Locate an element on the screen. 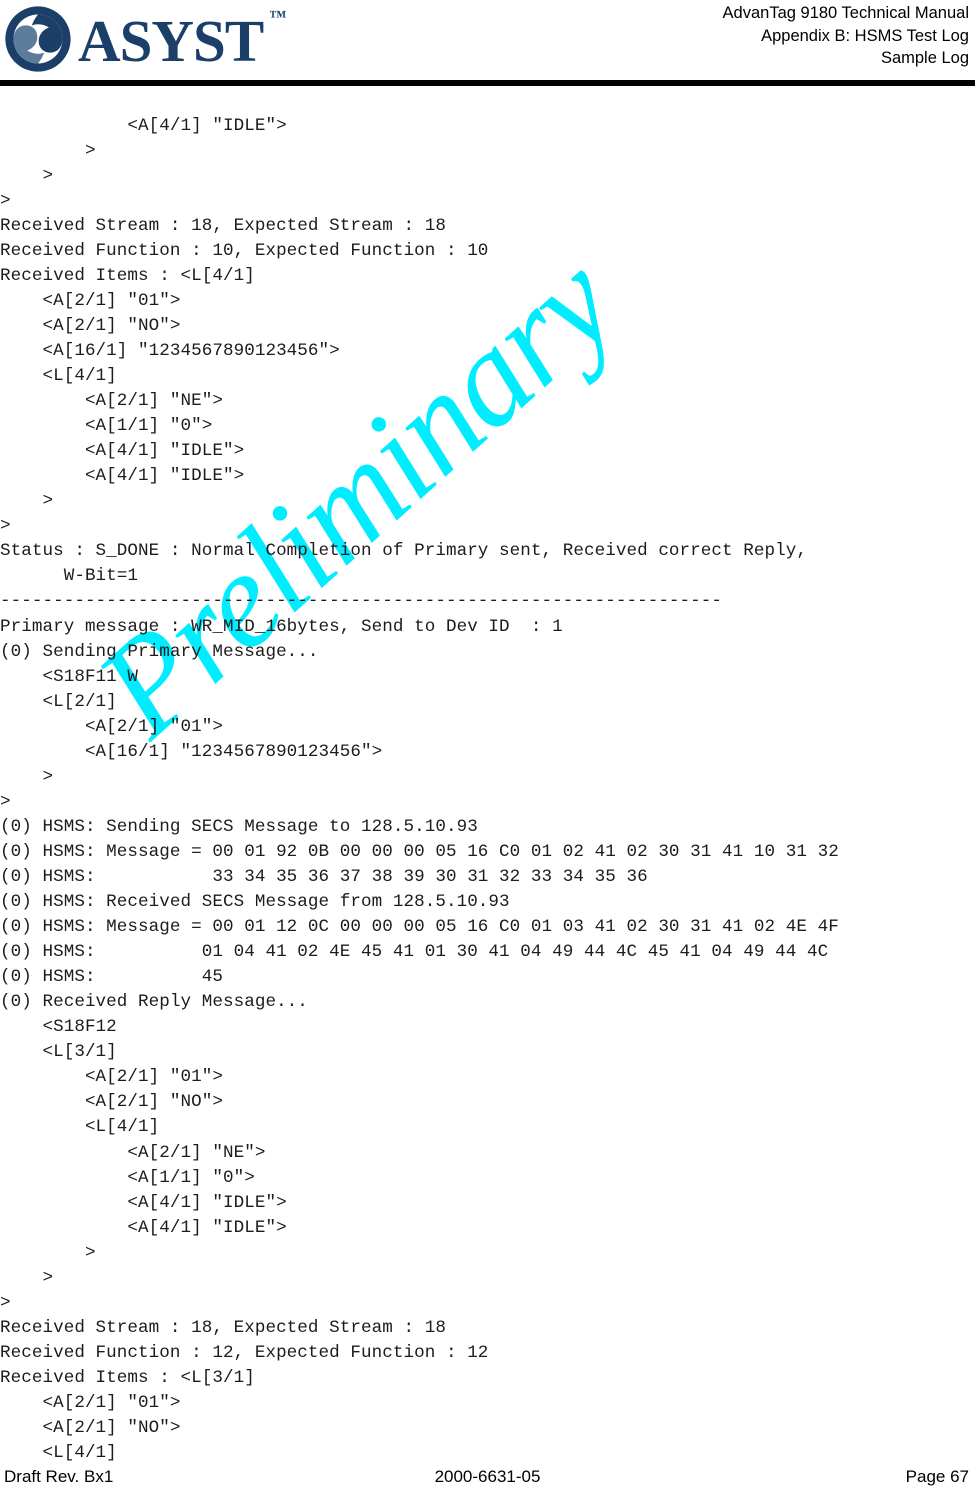 The width and height of the screenshot is (975, 1507). page-footer: Draft Rev. Bx1 2000-6631-05 Page 67 is located at coordinates (487, 1479).